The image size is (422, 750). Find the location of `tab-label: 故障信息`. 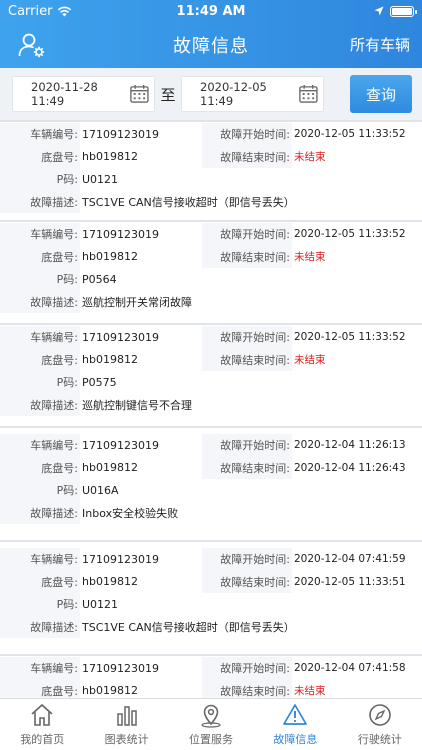

tab-label: 故障信息 is located at coordinates (295, 739).